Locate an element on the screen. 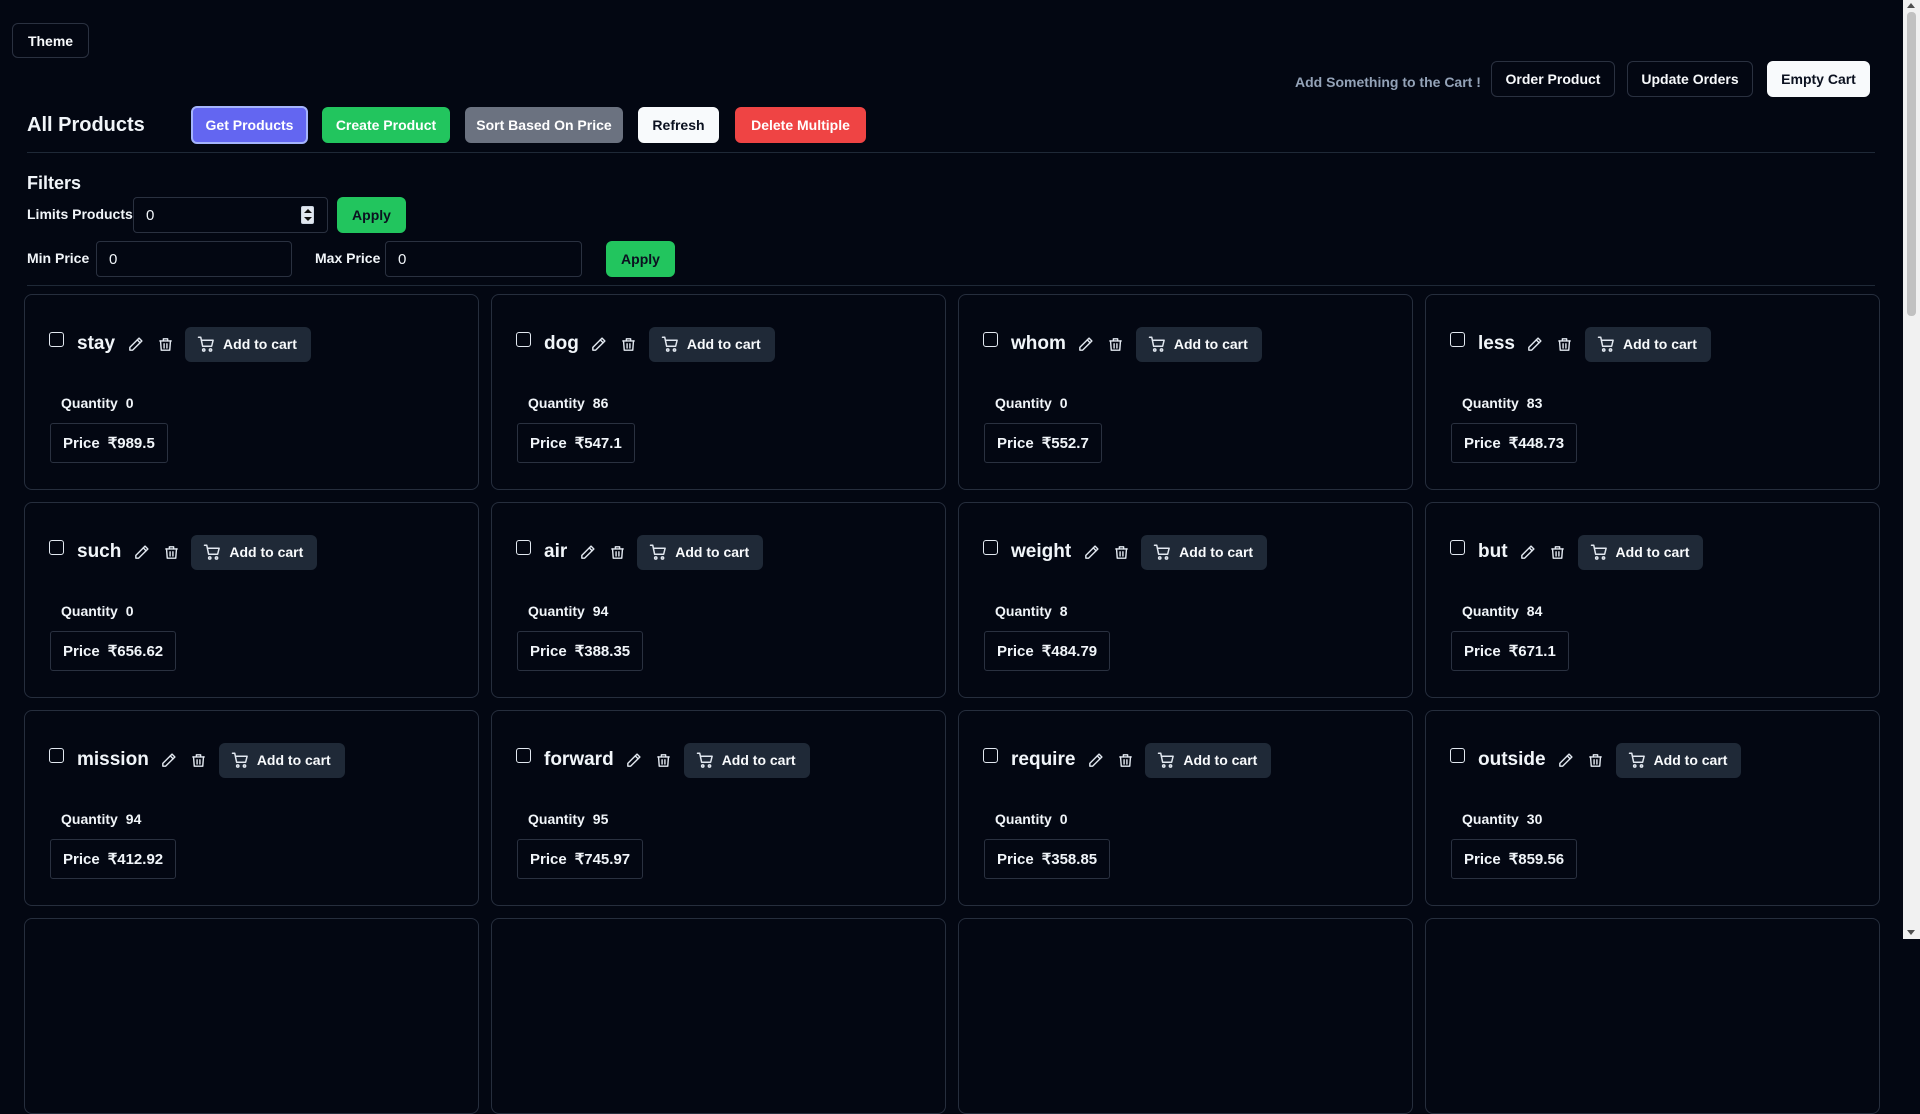  product-name: dog is located at coordinates (561, 343).